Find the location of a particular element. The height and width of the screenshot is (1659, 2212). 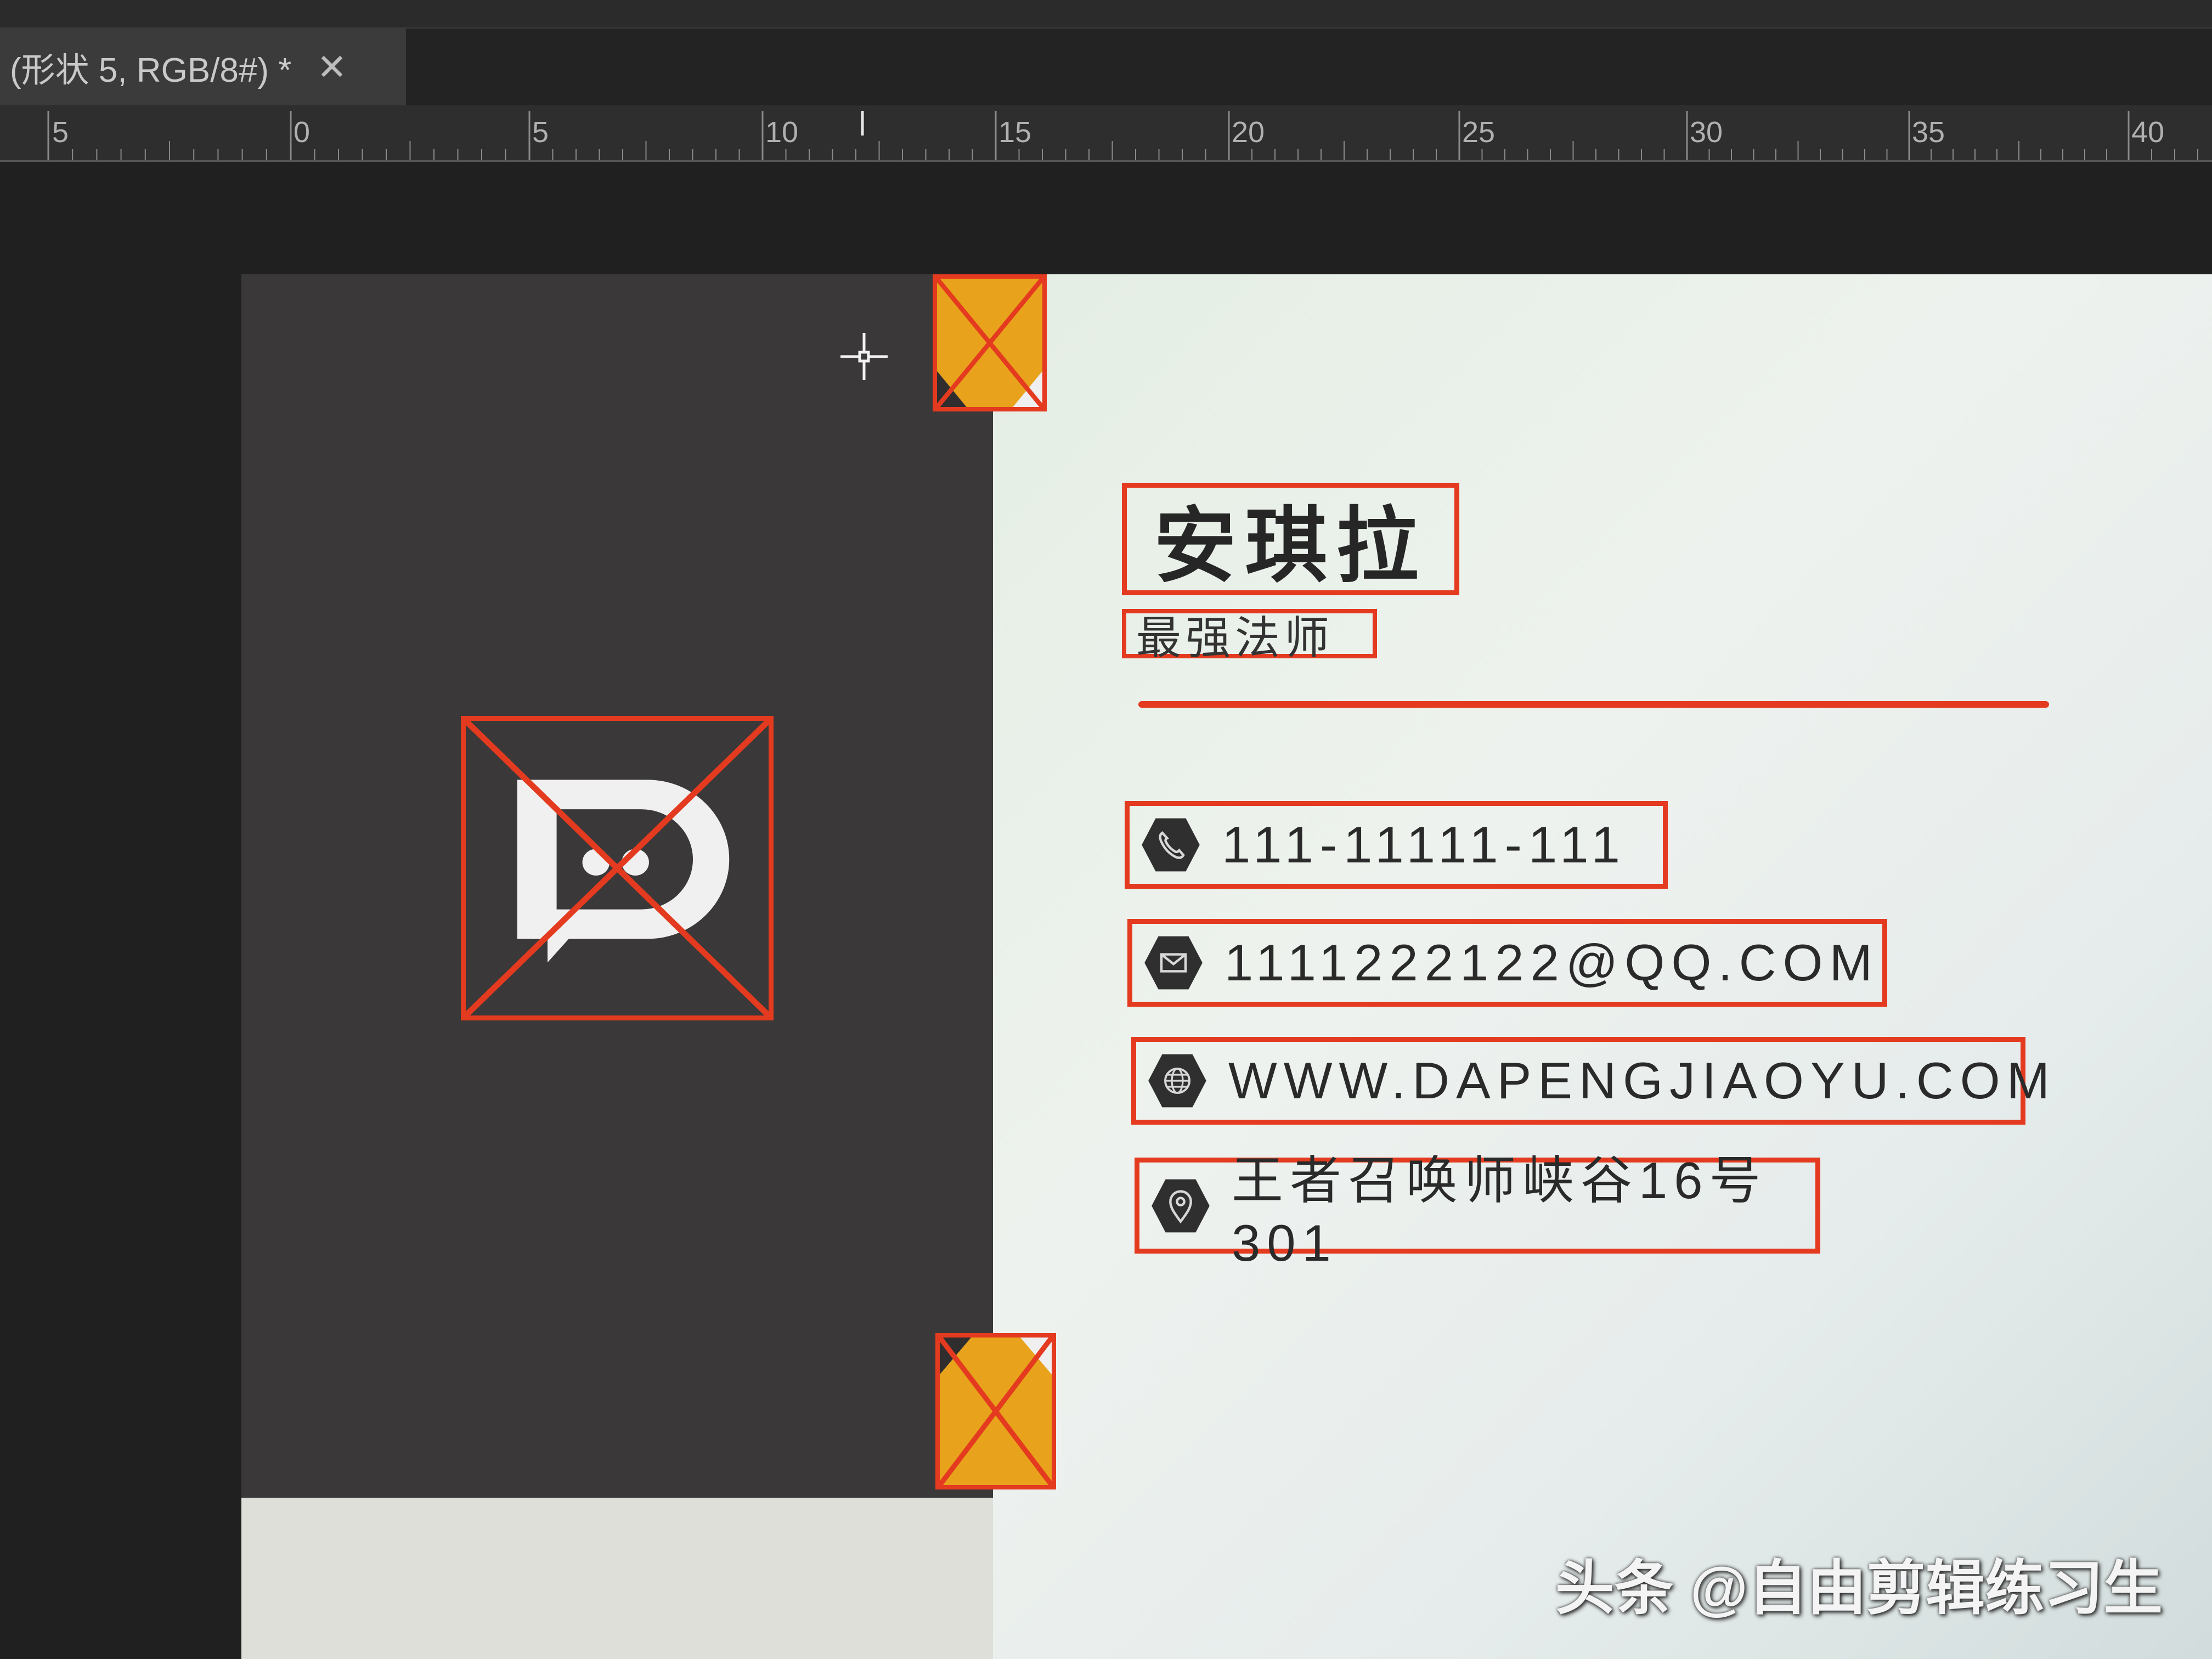

ruler-label: 15 is located at coordinates (1015, 132).